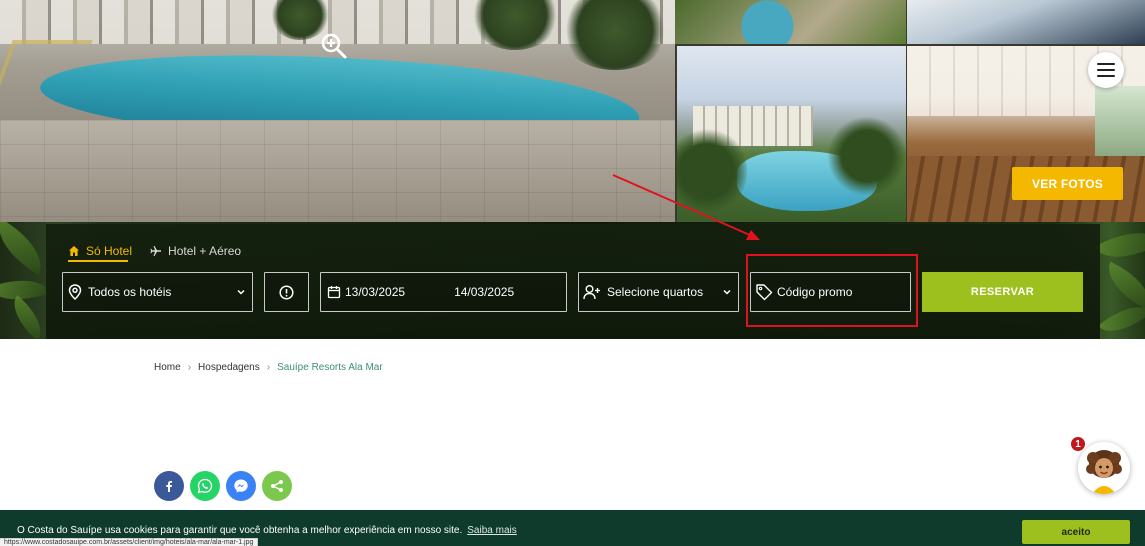  I want to click on annotation-highlight-box, so click(832, 290).